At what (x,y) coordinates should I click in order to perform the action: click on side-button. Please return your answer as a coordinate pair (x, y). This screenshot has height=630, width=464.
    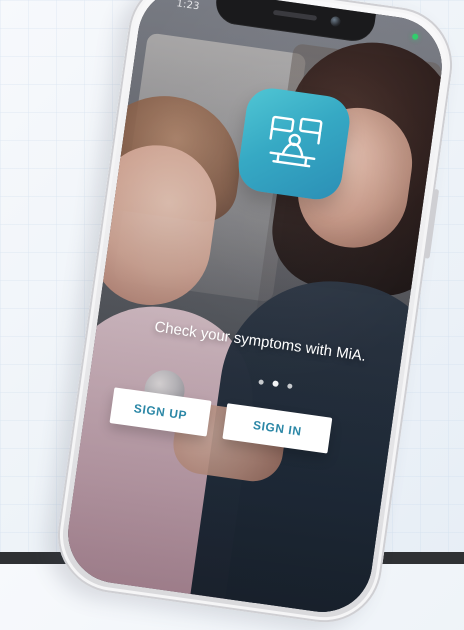
    Looking at the image, I should click on (432, 223).